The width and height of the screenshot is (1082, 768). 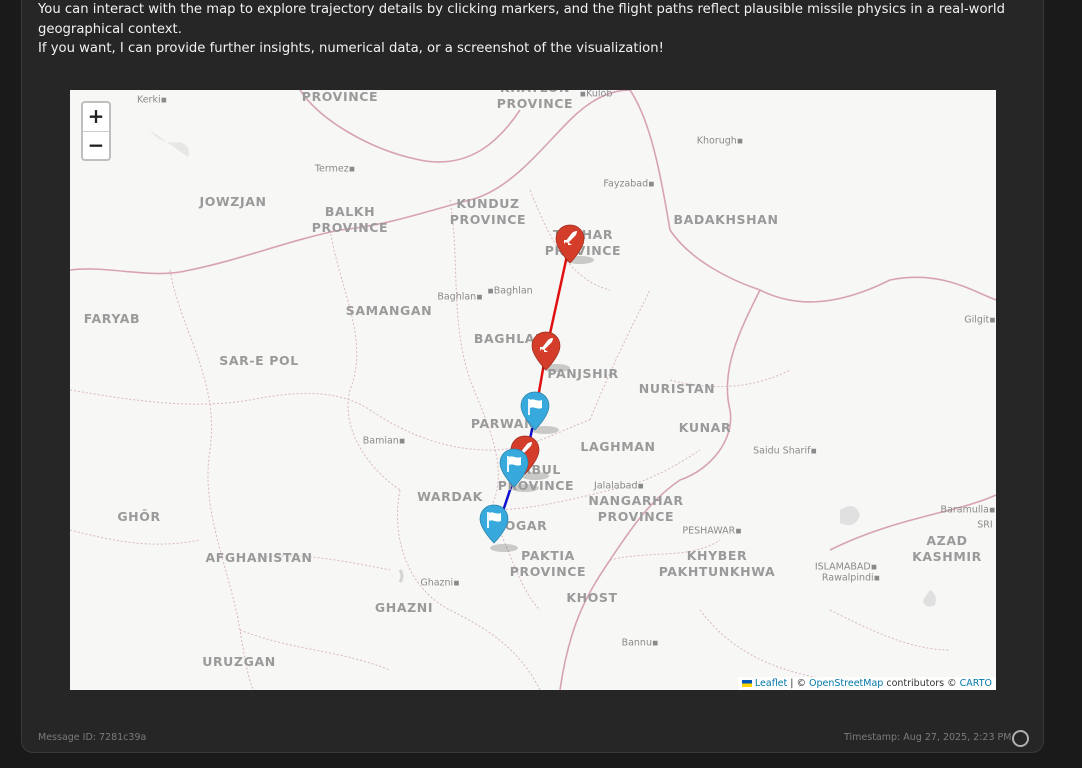 I want to click on region-label-nuristan: NURISTAN, so click(x=677, y=388).